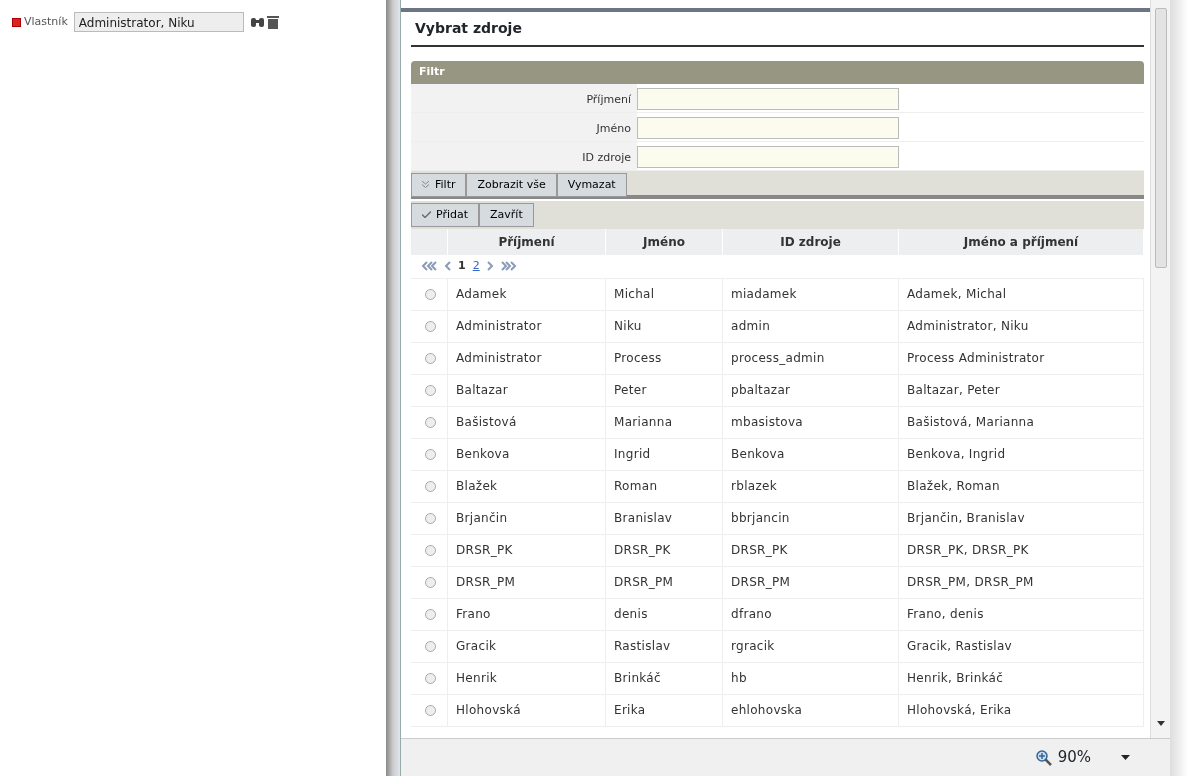 This screenshot has width=1188, height=776. What do you see at coordinates (628, 326) in the screenshot?
I see `table-cell-text: Niku` at bounding box center [628, 326].